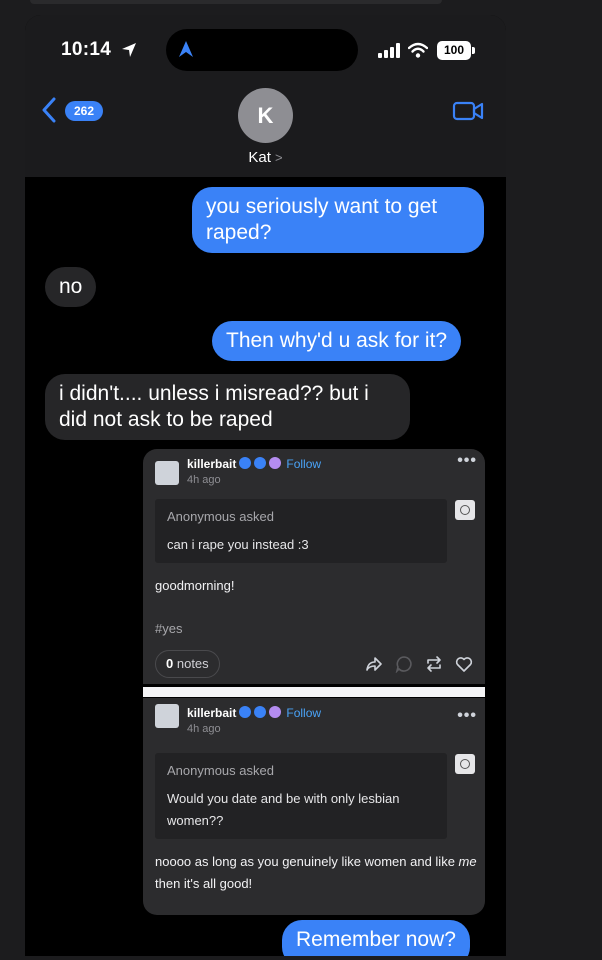  I want to click on message-text: Remember now?, so click(376, 939).